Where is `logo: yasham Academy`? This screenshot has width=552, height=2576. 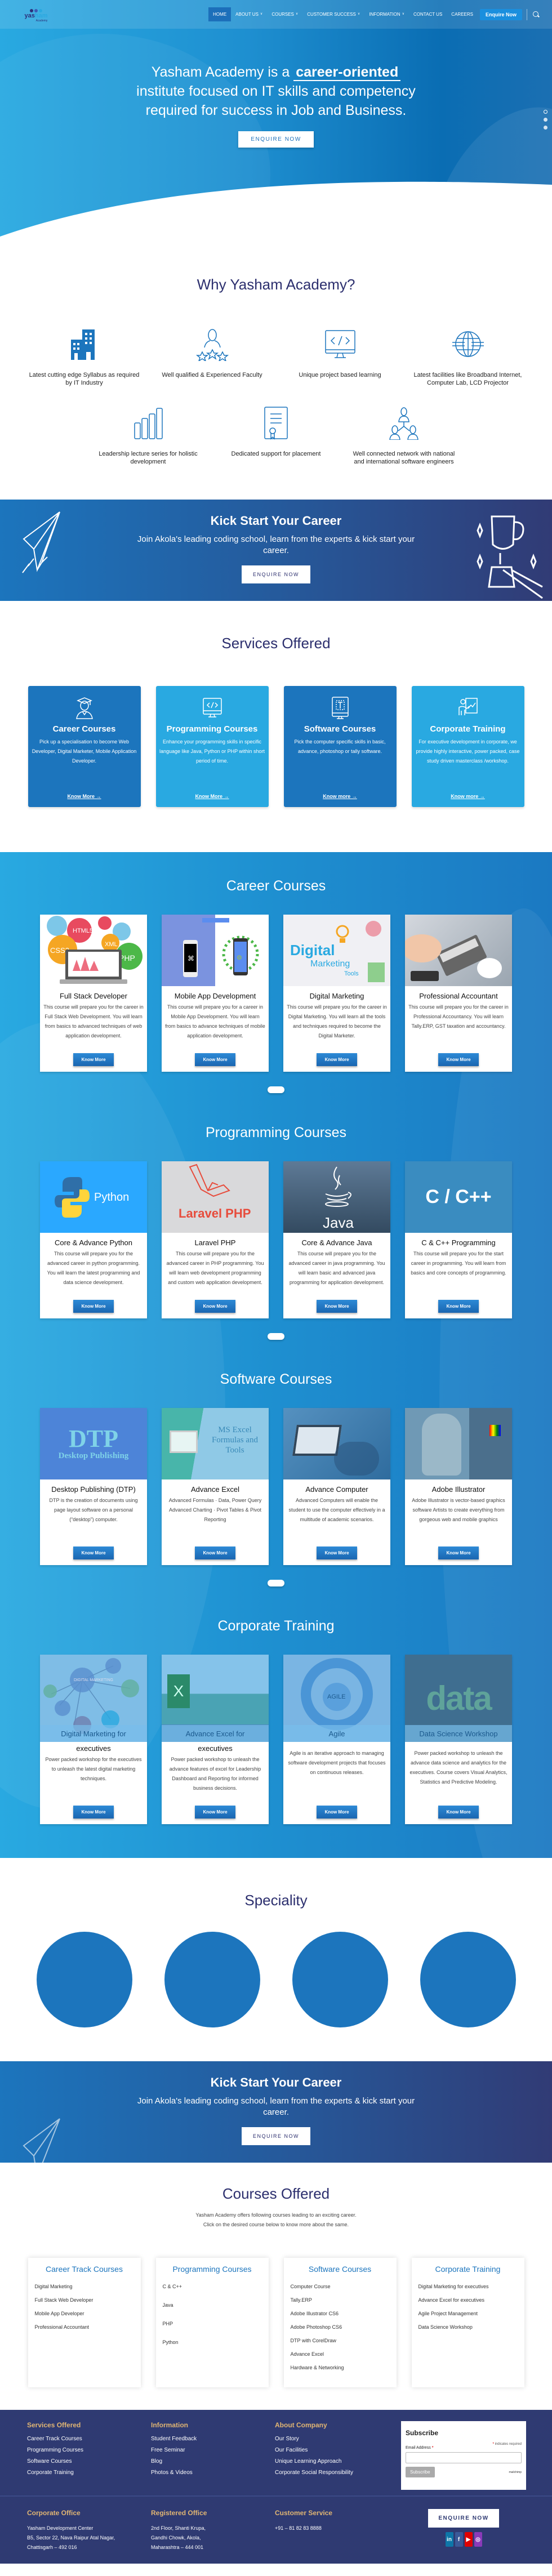
logo: yasham Academy is located at coordinates (36, 15).